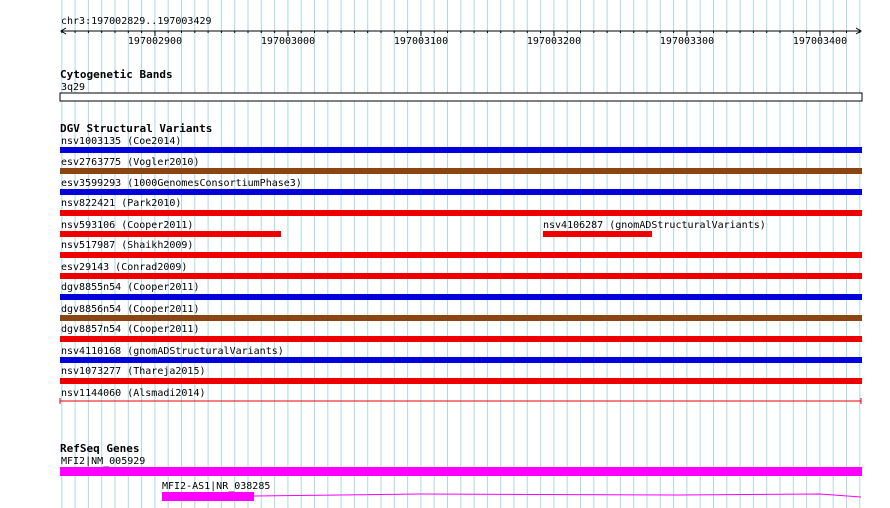  What do you see at coordinates (461, 471) in the screenshot?
I see `gene-mfi2` at bounding box center [461, 471].